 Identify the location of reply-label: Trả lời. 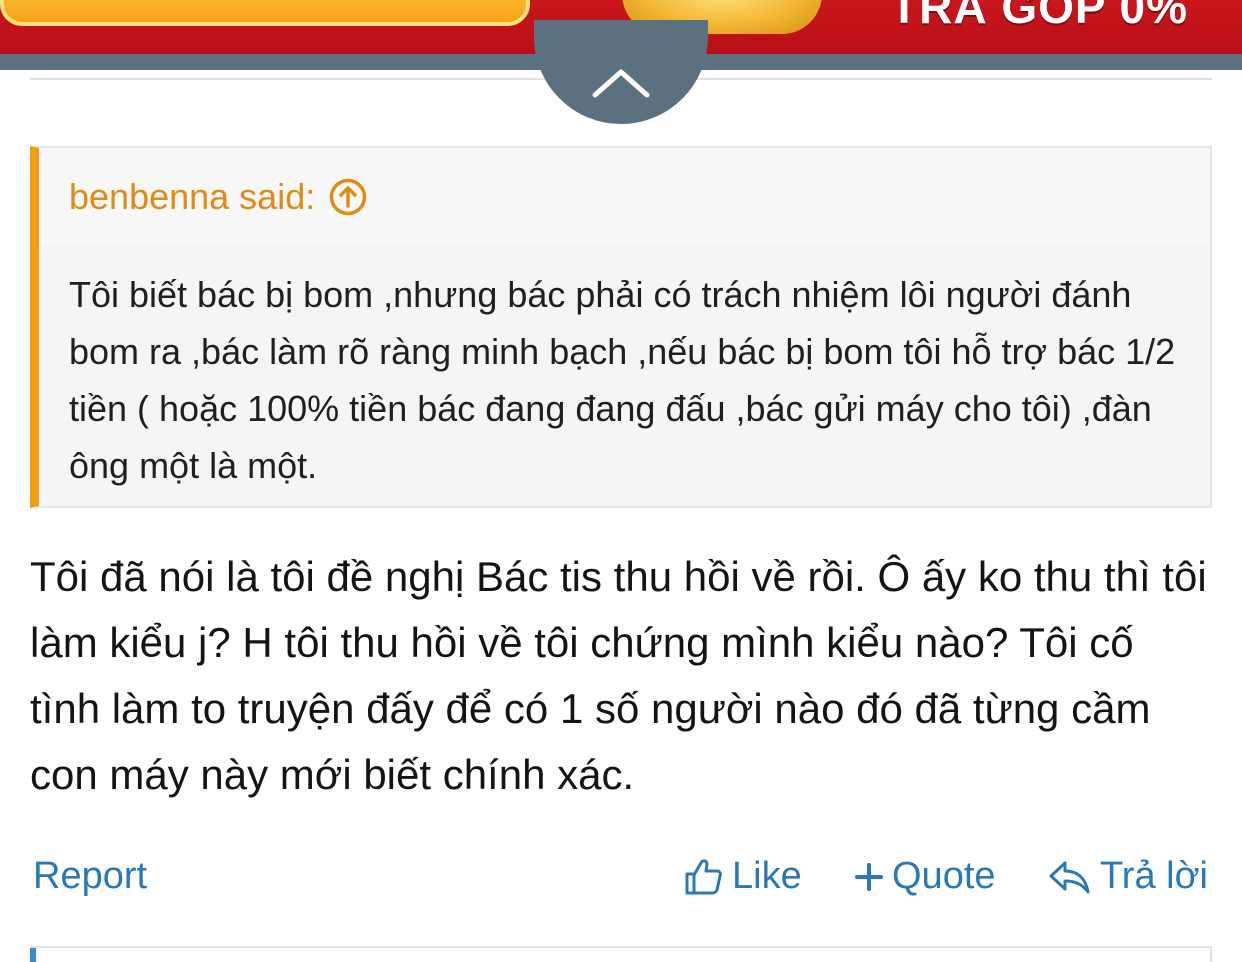
(1154, 876).